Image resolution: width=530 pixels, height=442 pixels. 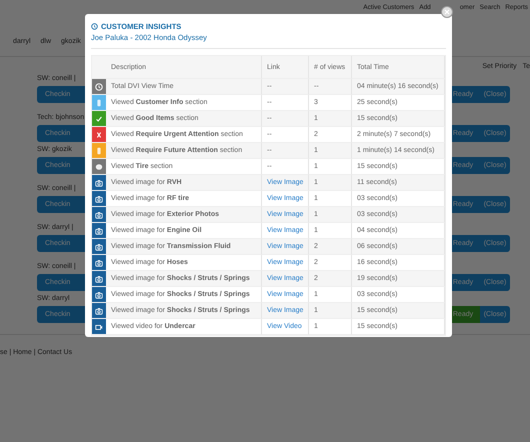 What do you see at coordinates (99, 118) in the screenshot?
I see `check-icon` at bounding box center [99, 118].